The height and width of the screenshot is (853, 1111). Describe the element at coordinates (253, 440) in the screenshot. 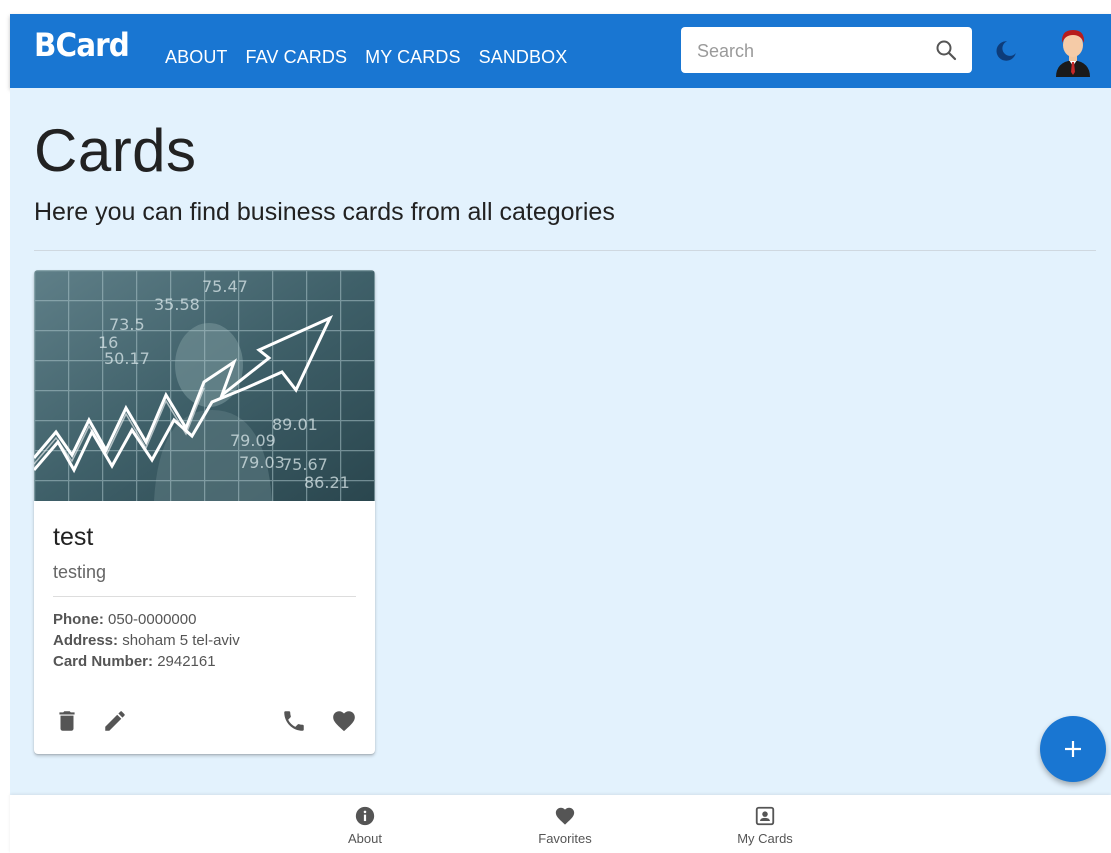

I see `image-number: 79.09` at that location.